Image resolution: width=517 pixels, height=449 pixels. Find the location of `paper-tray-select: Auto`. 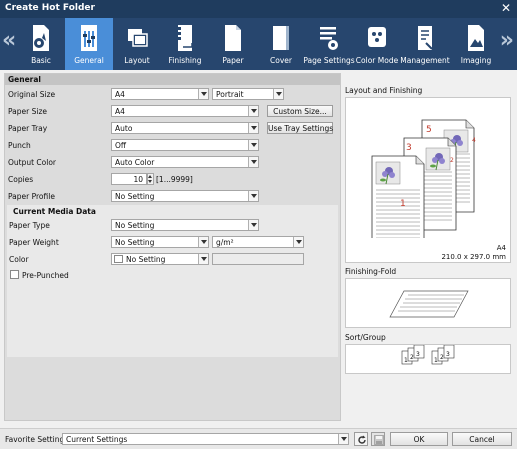

paper-tray-select: Auto is located at coordinates (185, 128).